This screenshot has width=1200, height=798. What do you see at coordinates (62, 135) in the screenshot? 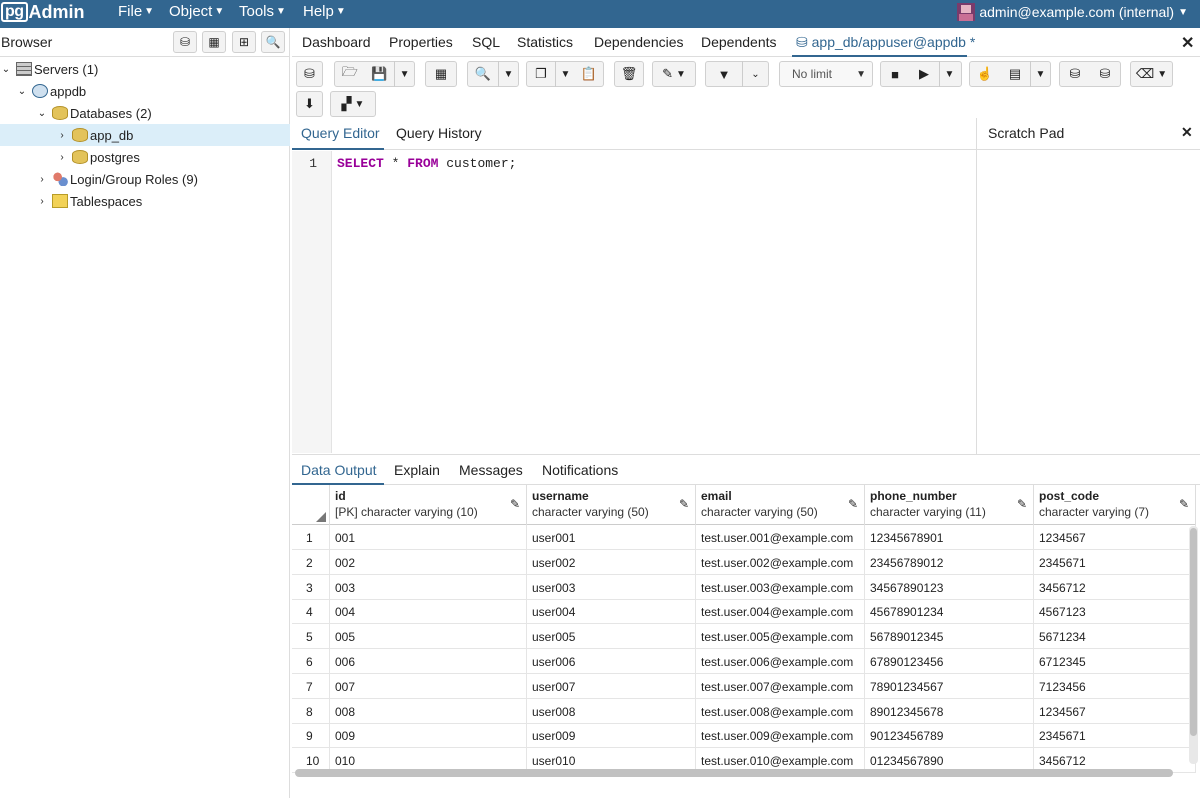
I see `chevron-right-icon: ›` at bounding box center [62, 135].